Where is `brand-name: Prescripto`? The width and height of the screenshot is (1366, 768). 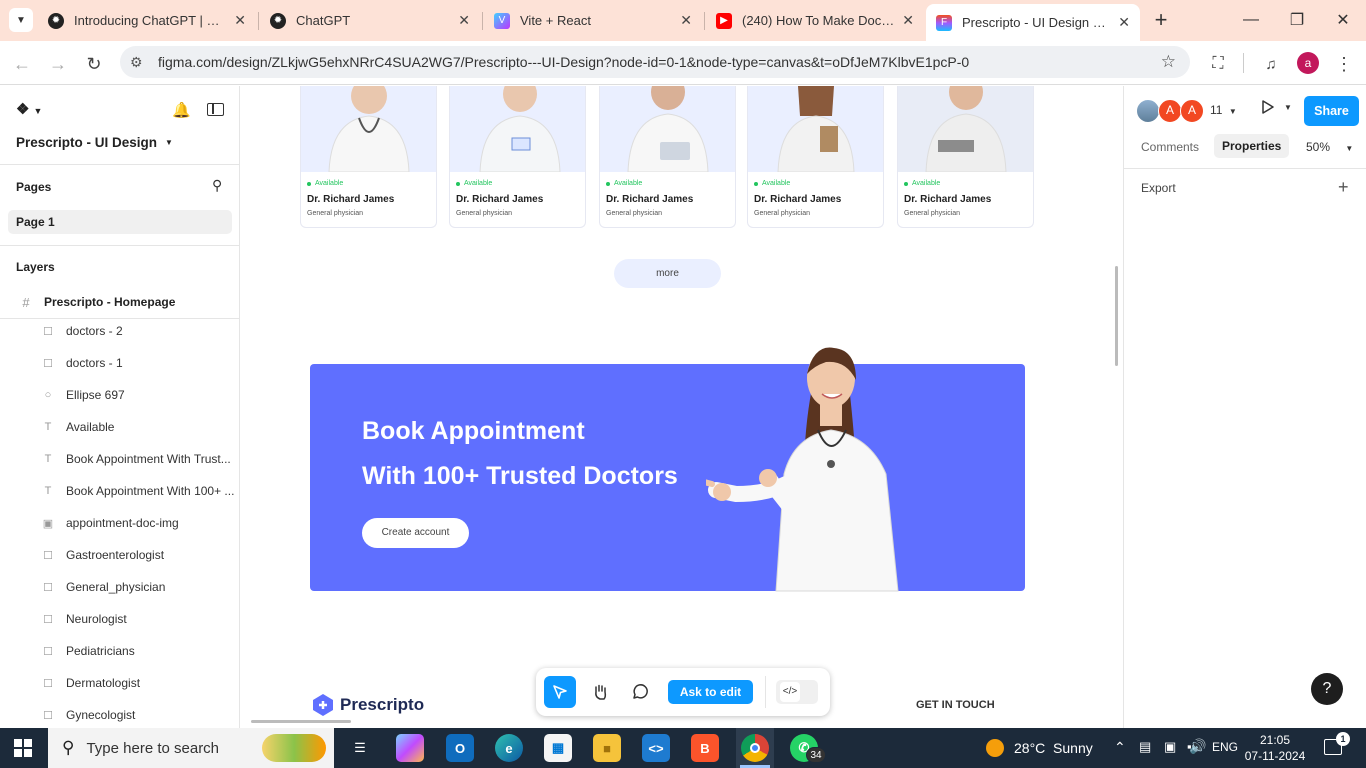 brand-name: Prescripto is located at coordinates (382, 704).